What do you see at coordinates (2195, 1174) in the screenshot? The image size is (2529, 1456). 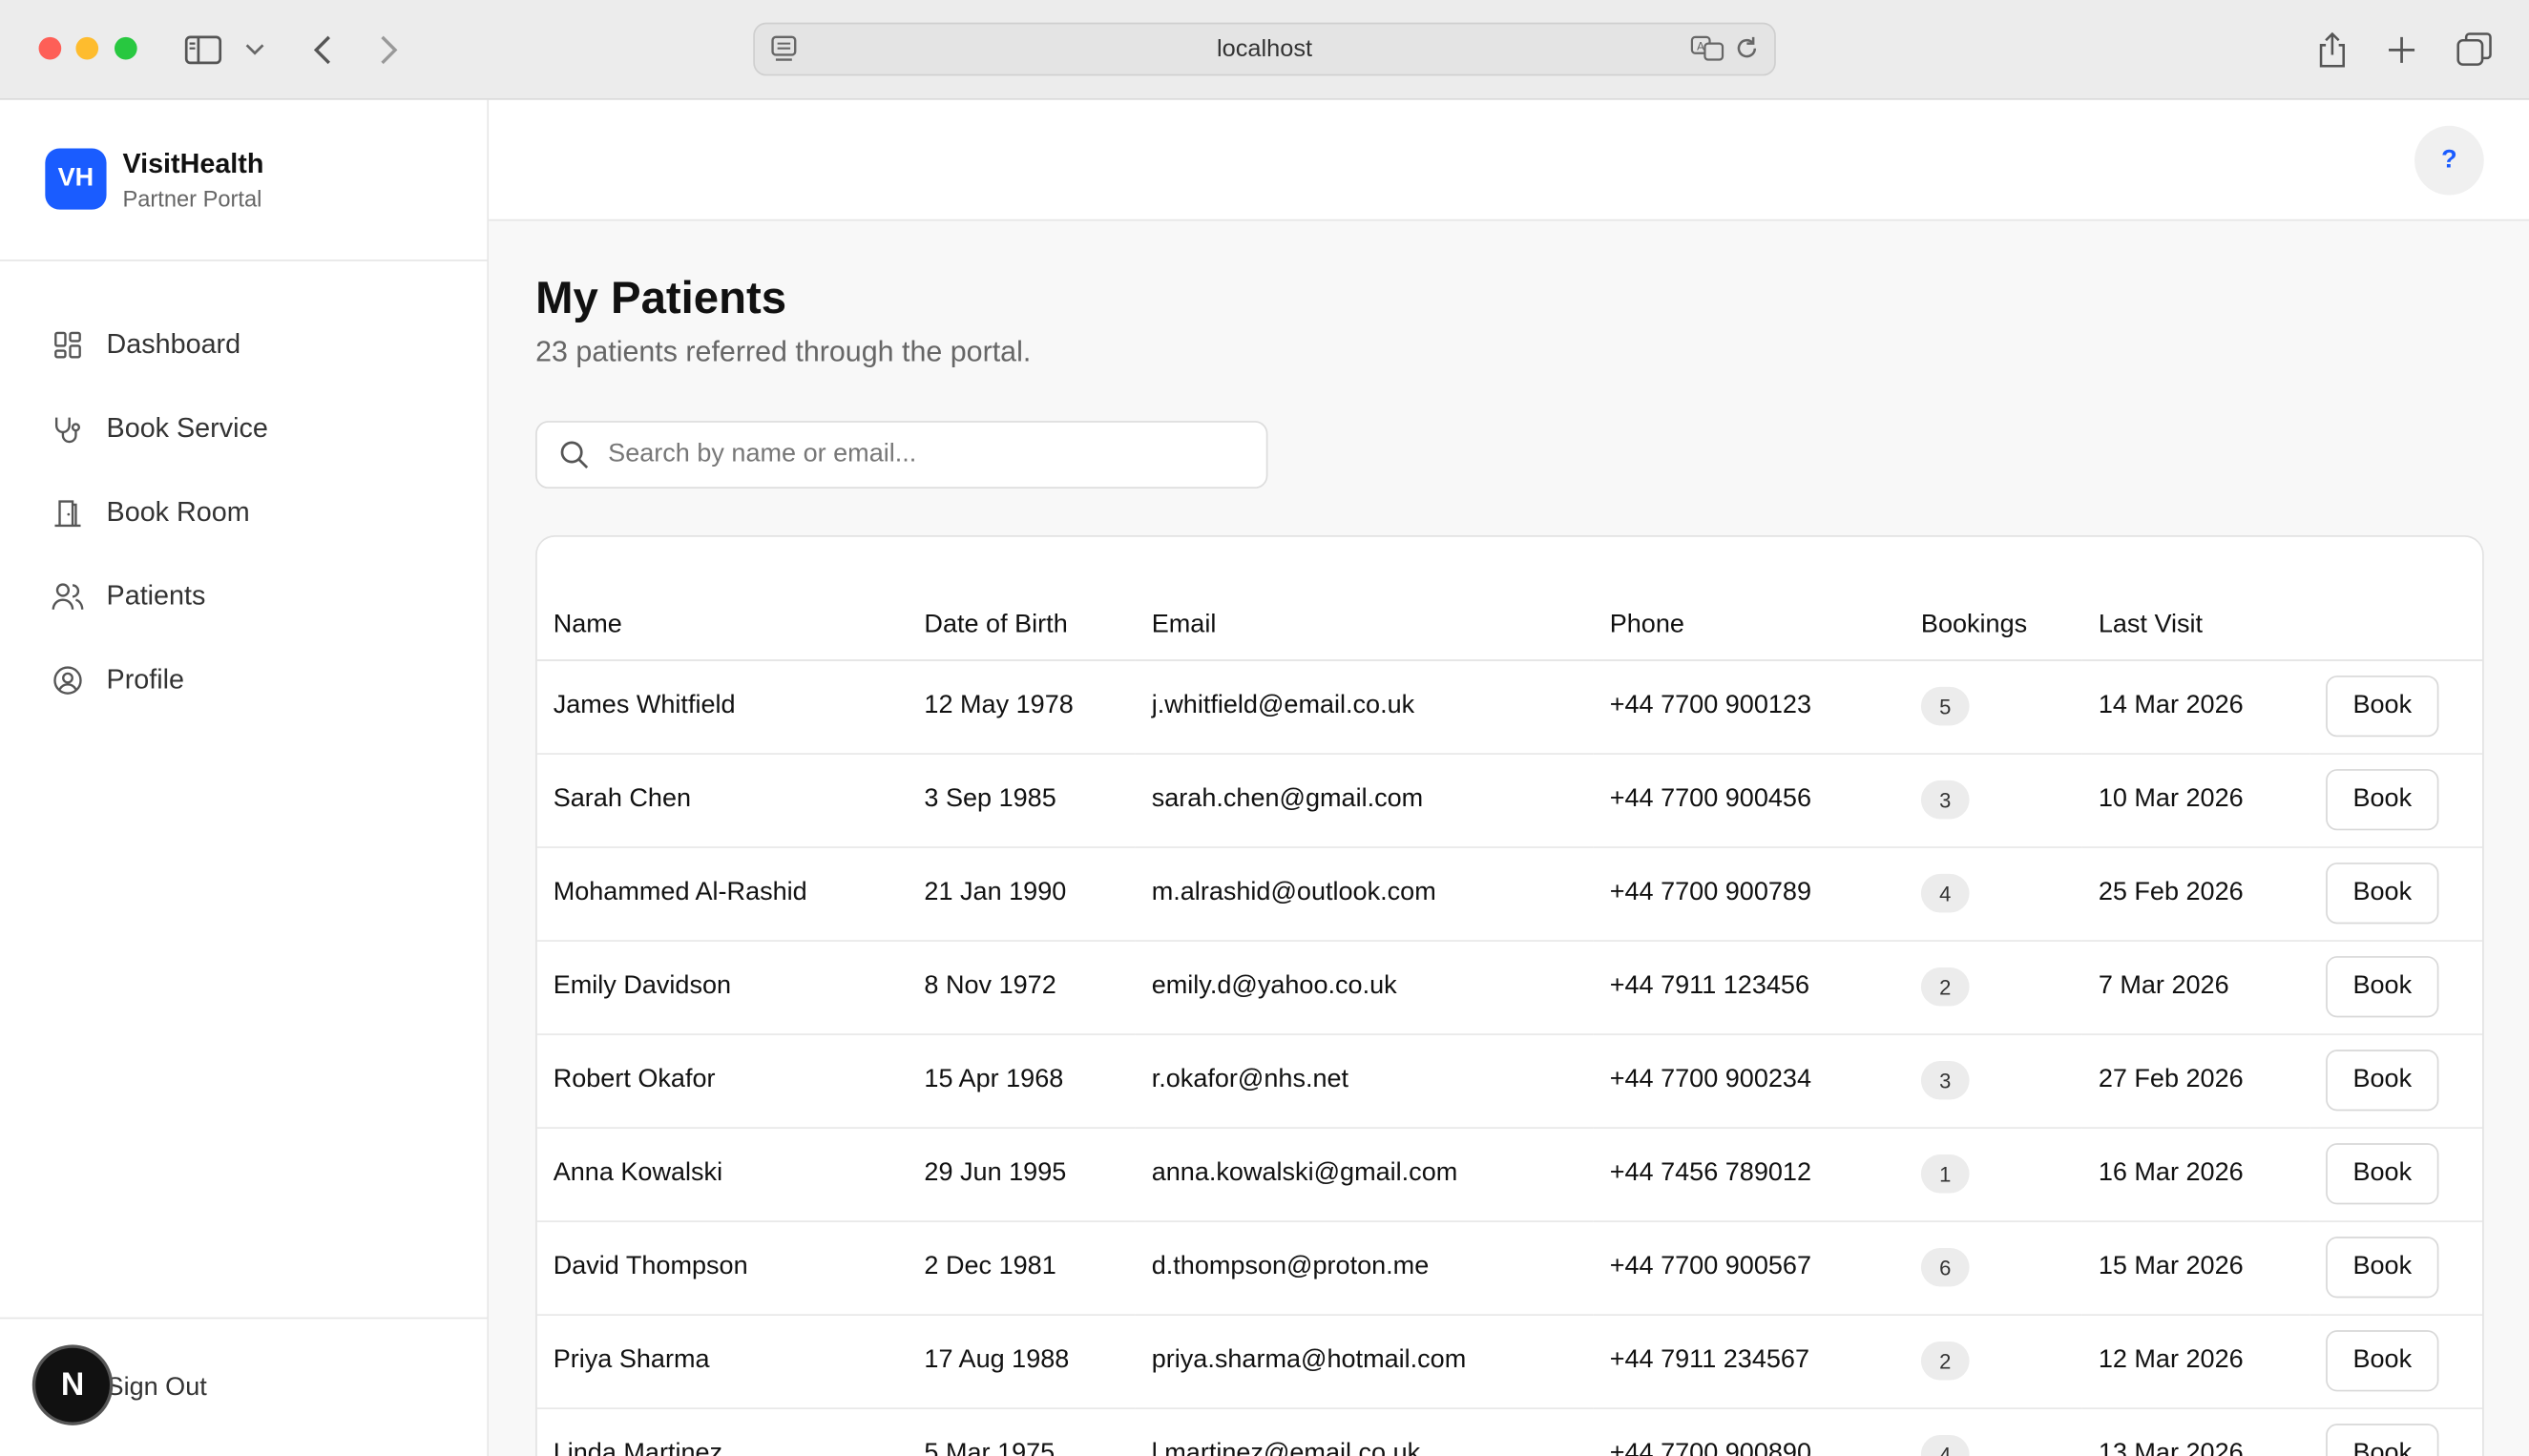 I see `patient-last-visit: 16 Mar 2026` at bounding box center [2195, 1174].